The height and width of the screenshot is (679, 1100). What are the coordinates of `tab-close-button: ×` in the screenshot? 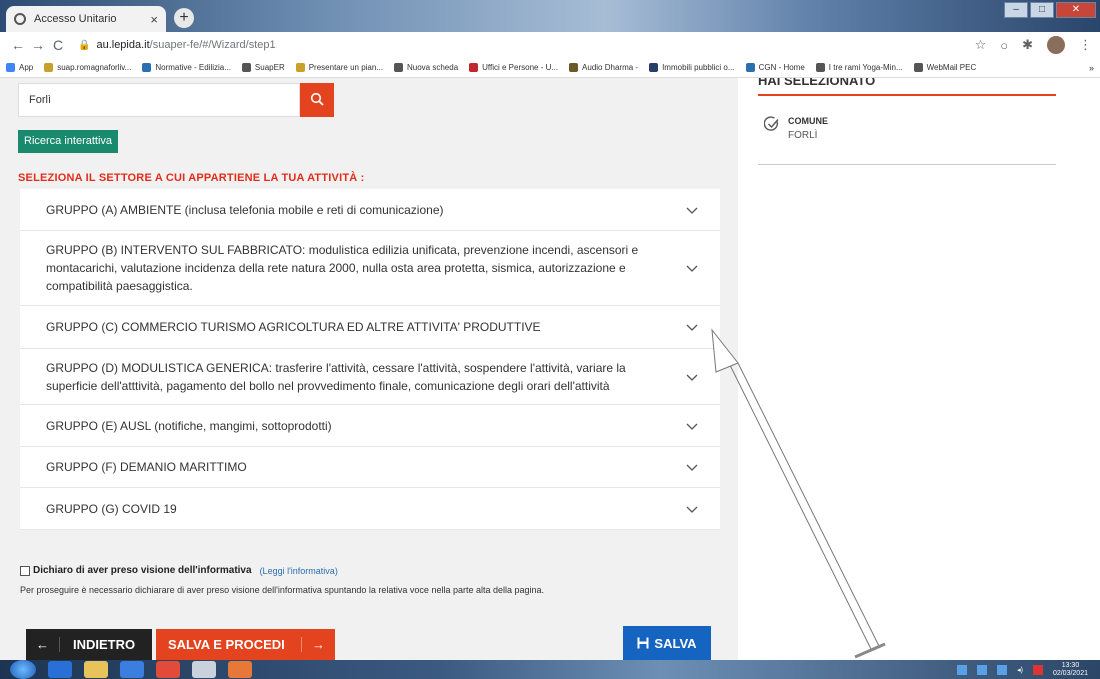 It's located at (154, 19).